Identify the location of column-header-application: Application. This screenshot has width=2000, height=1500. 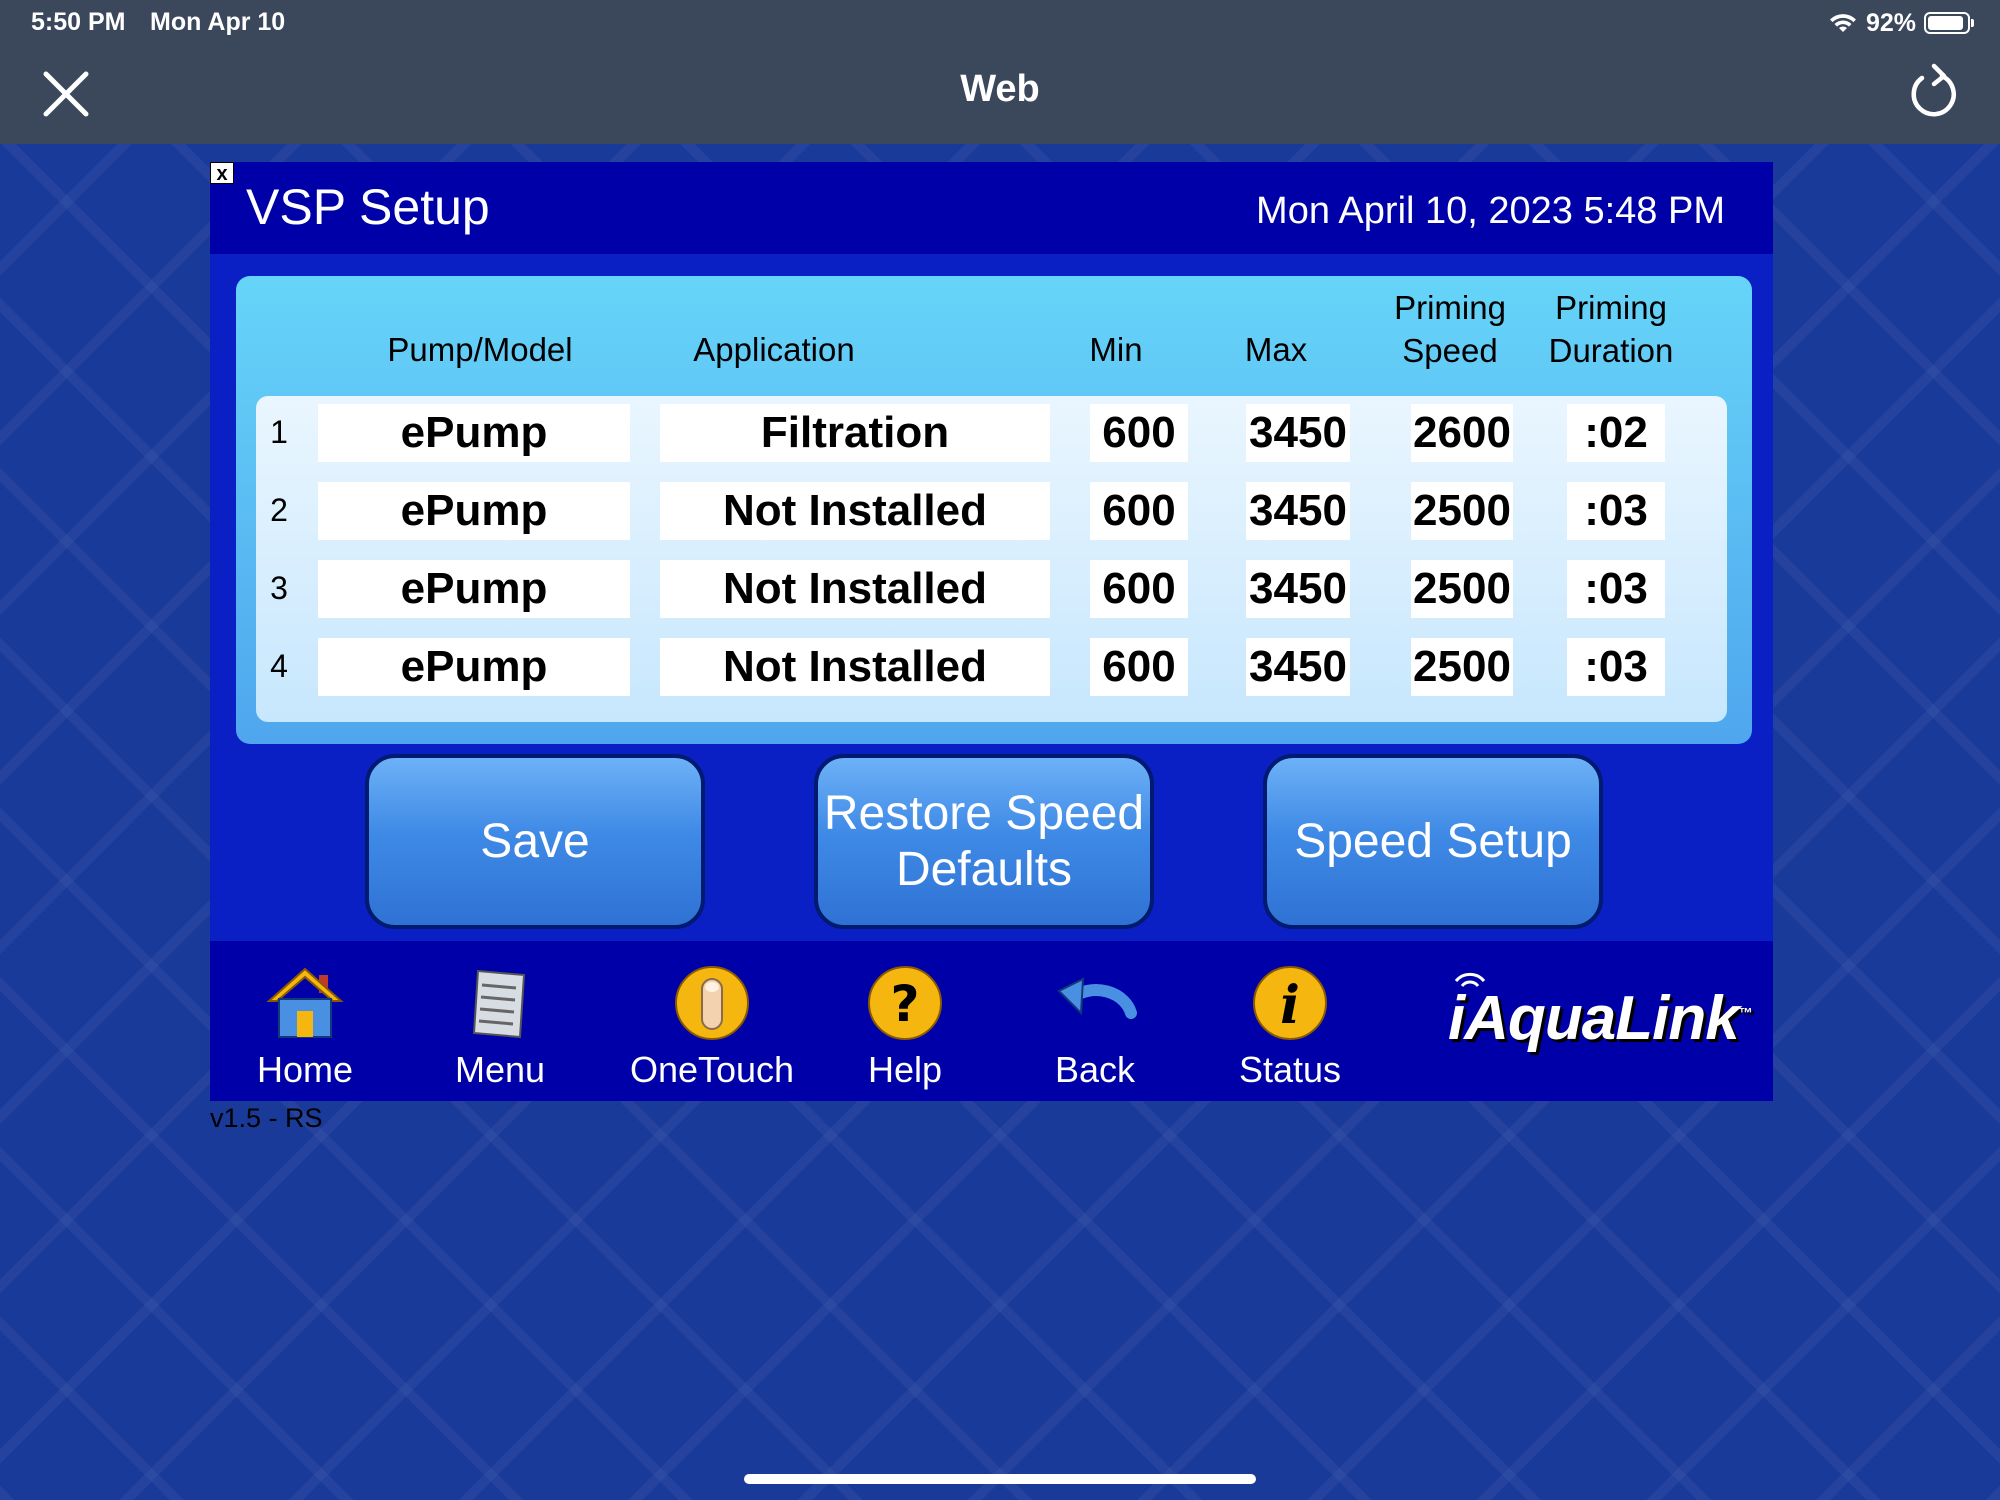
(774, 349).